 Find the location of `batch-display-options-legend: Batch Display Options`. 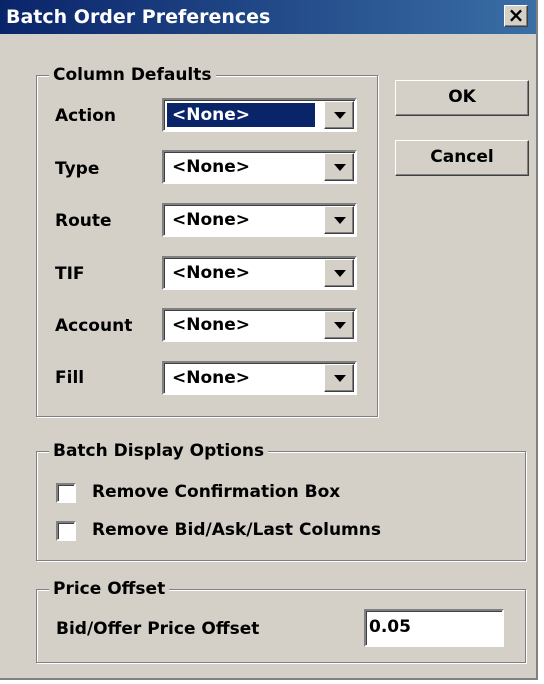

batch-display-options-legend: Batch Display Options is located at coordinates (159, 451).